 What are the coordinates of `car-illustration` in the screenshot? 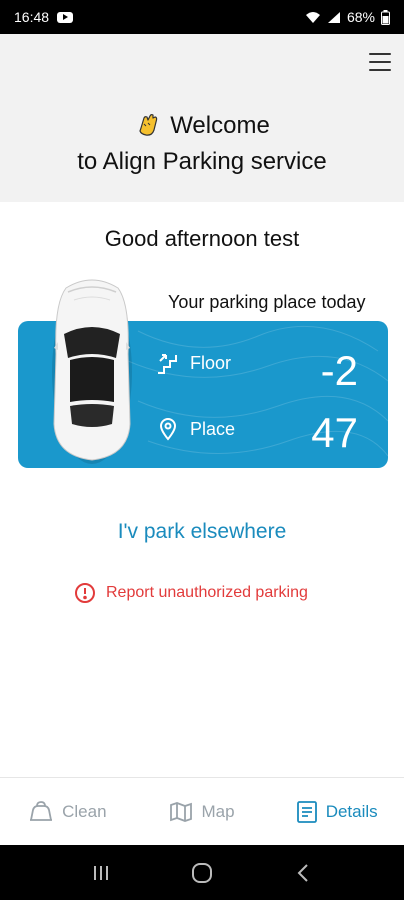 It's located at (92, 371).